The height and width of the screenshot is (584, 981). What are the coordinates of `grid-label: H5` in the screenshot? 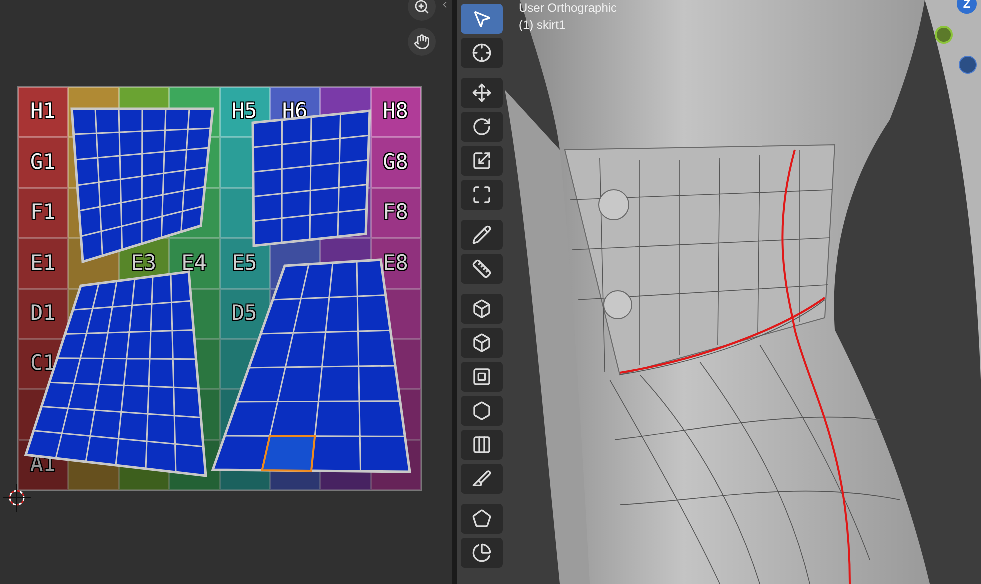 It's located at (245, 112).